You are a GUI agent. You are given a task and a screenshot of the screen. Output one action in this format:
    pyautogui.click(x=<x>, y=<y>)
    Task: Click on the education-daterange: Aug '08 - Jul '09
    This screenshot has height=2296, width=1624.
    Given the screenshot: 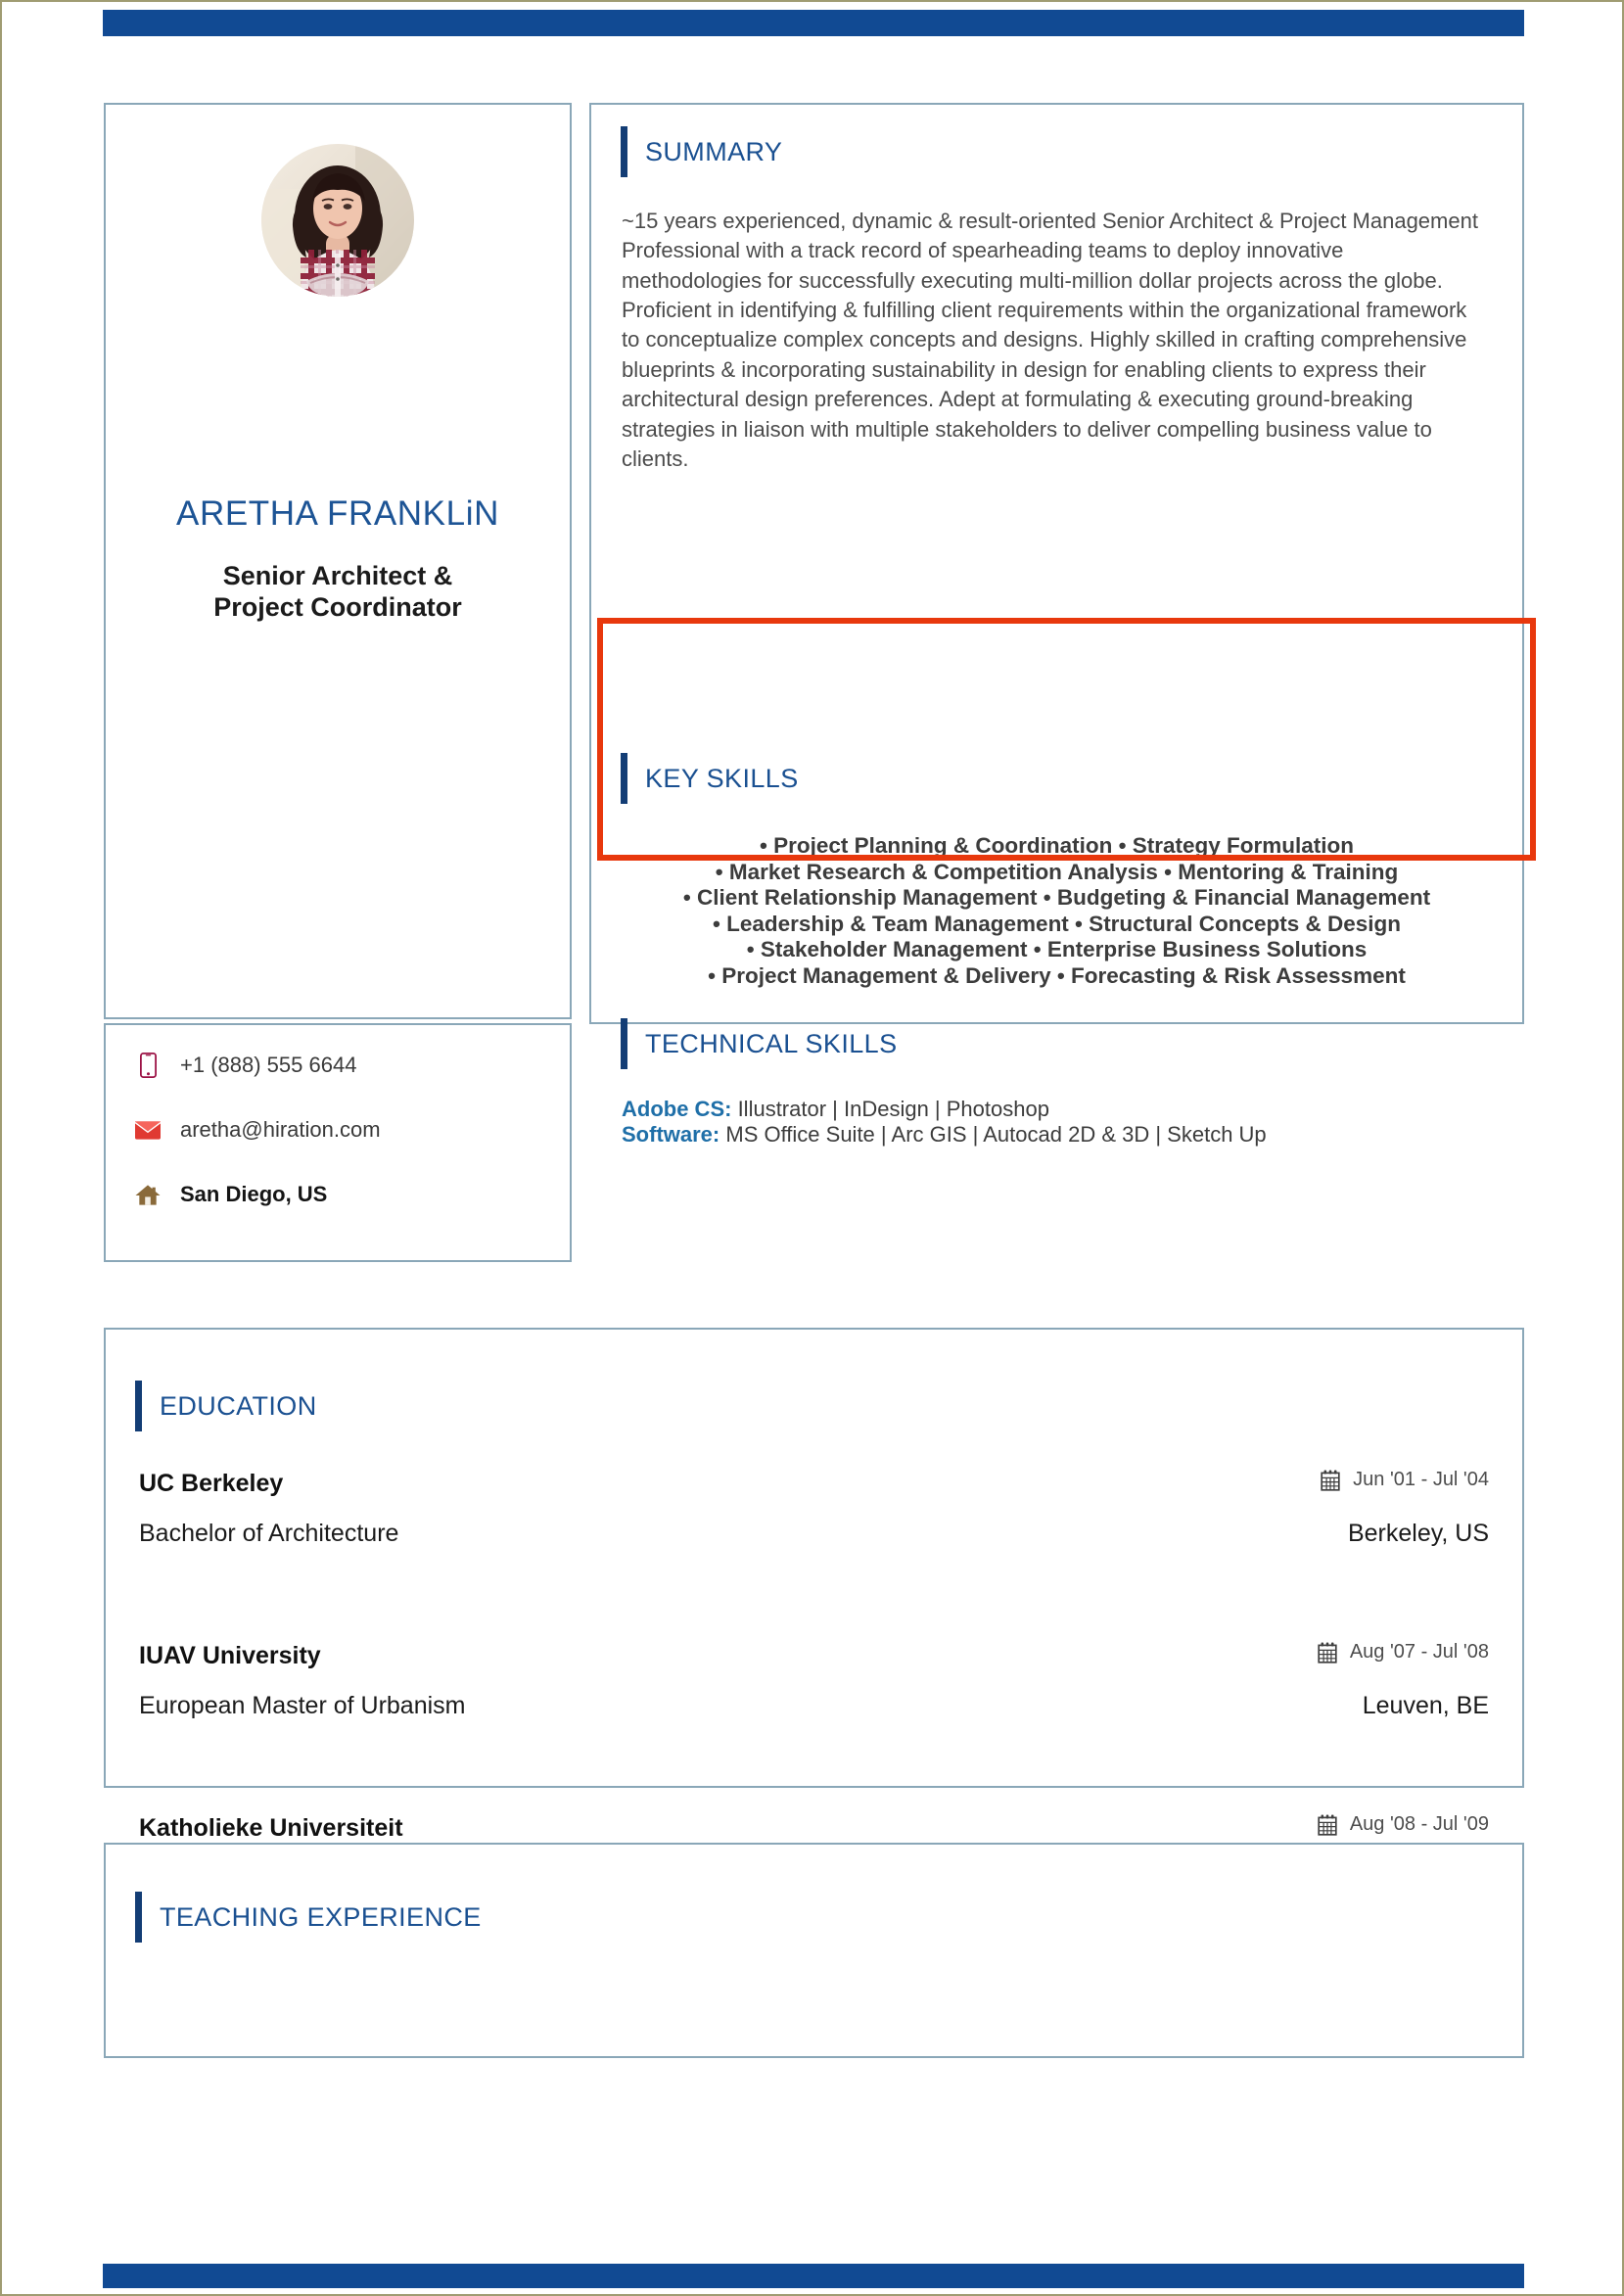 What is the action you would take?
    pyautogui.click(x=1403, y=1824)
    